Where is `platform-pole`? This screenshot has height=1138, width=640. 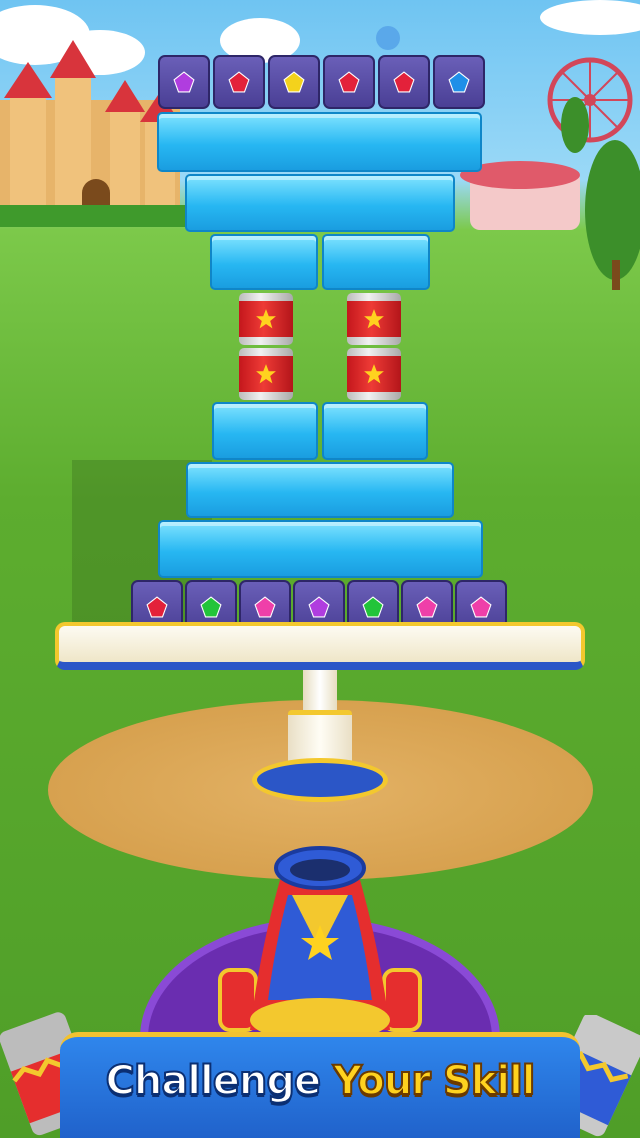
platform-pole is located at coordinates (320, 692).